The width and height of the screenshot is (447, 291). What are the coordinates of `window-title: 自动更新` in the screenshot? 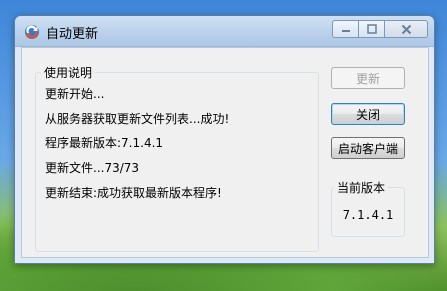 It's located at (72, 34).